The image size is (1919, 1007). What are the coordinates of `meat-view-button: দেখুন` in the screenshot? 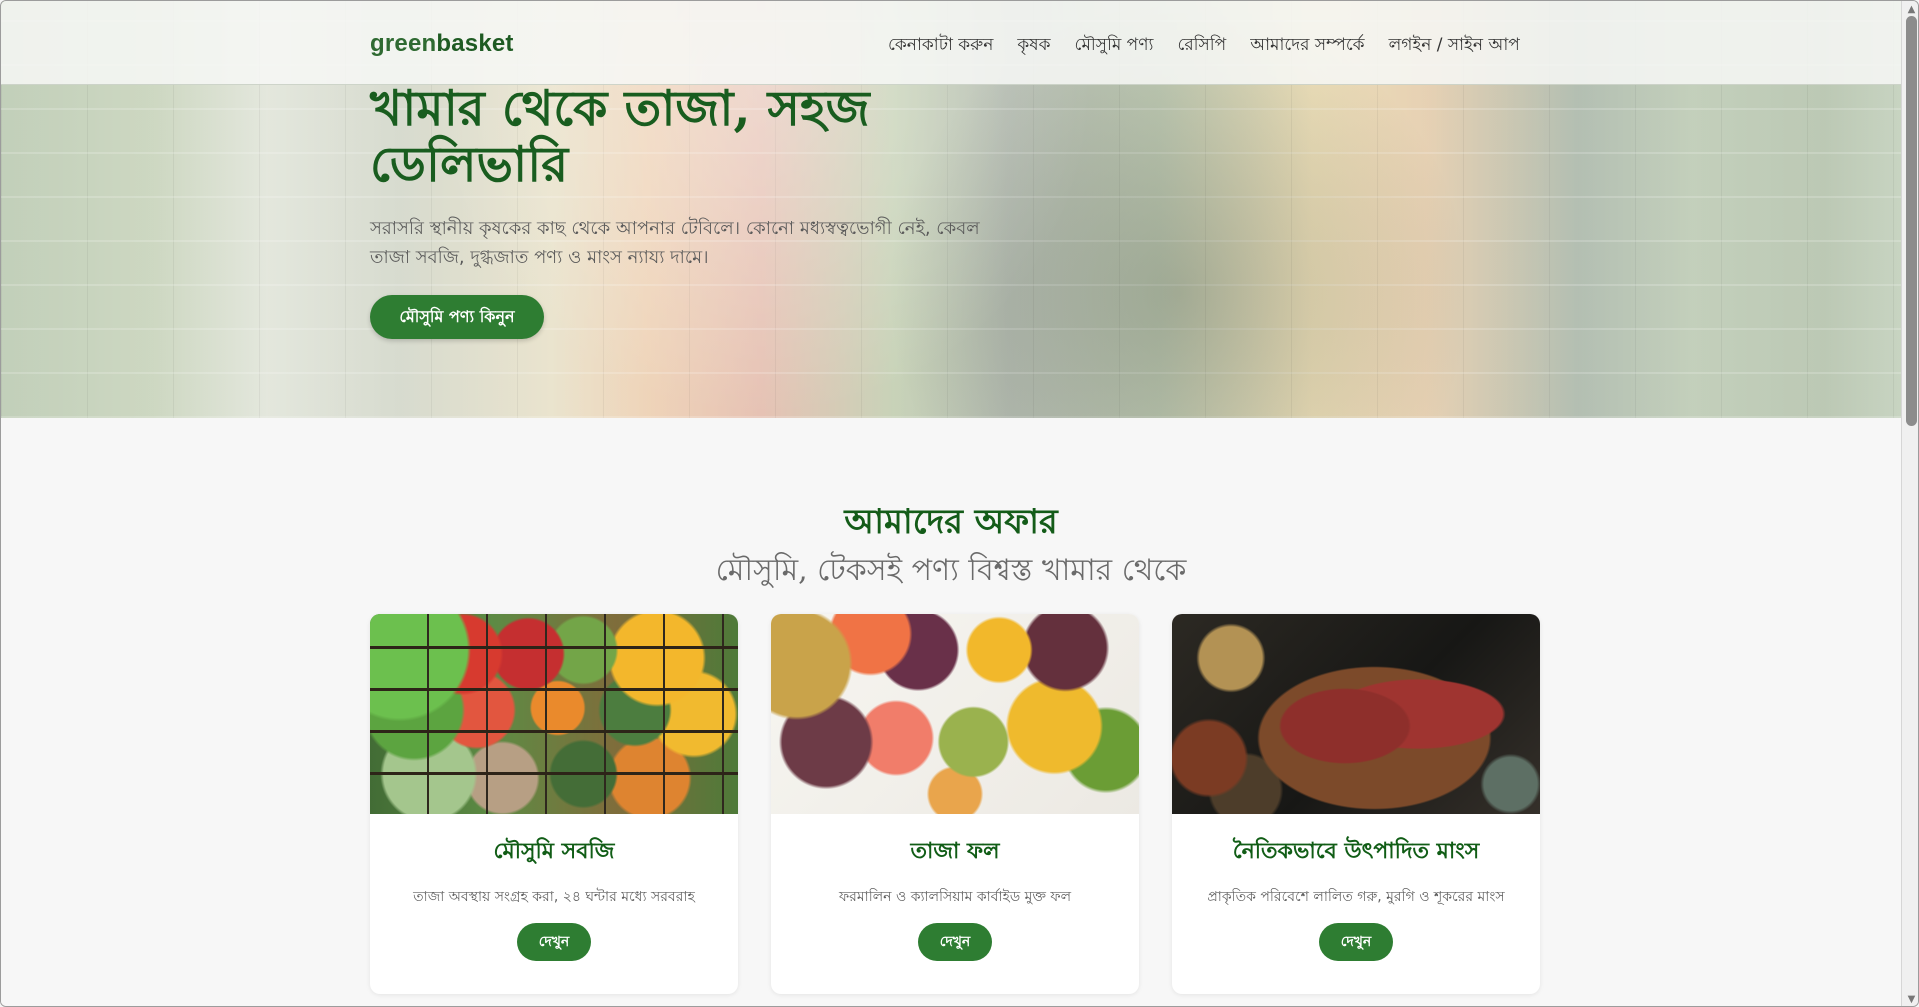 It's located at (1356, 942).